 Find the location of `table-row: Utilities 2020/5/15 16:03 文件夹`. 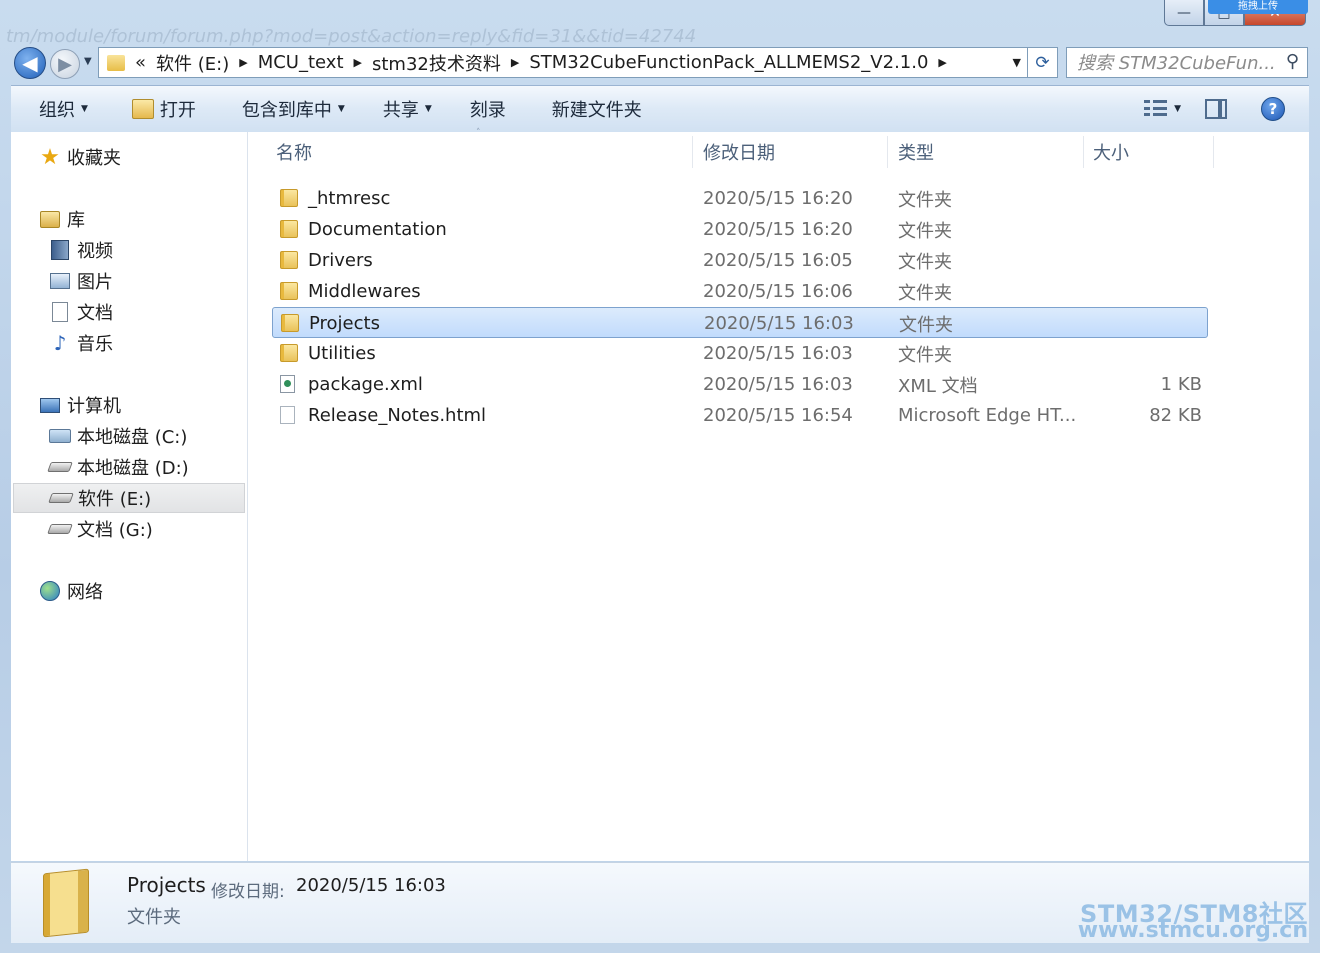

table-row: Utilities 2020/5/15 16:03 文件夹 is located at coordinates (740, 353).